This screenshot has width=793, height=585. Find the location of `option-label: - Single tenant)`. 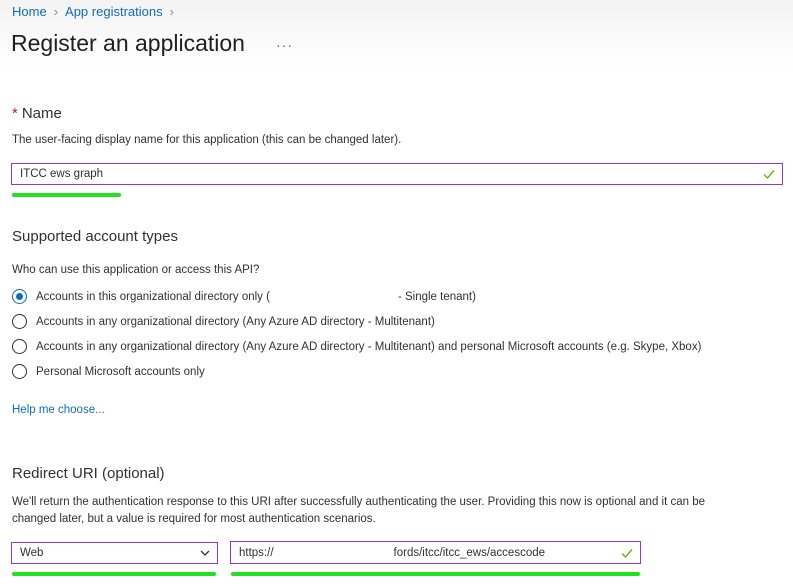

option-label: - Single tenant) is located at coordinates (436, 296).